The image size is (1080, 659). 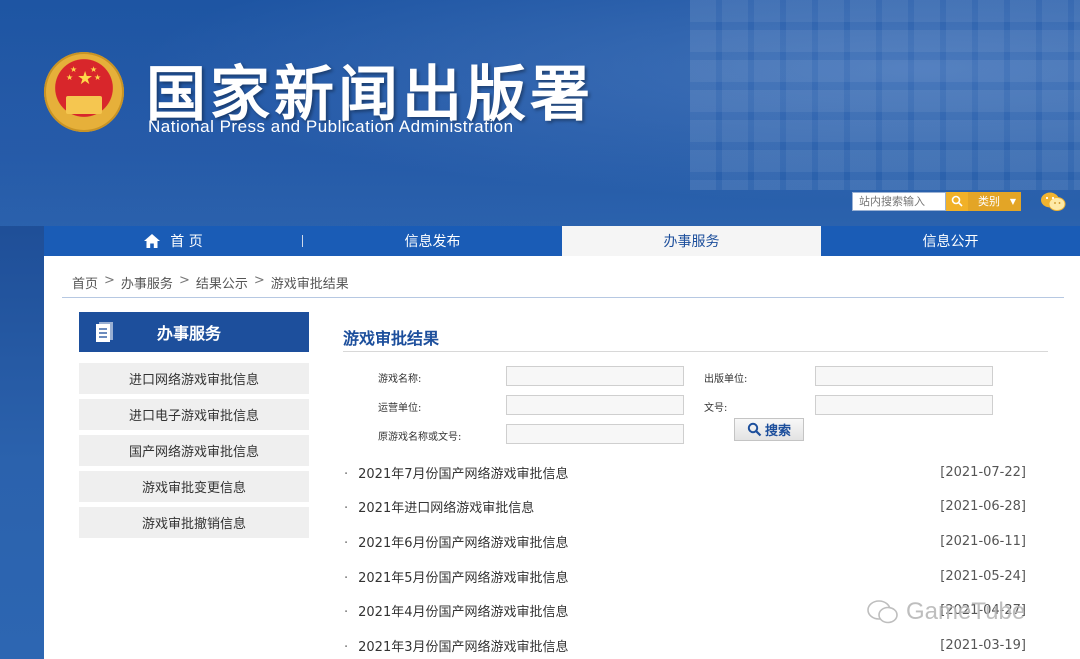 What do you see at coordinates (595, 405) in the screenshot?
I see `operator-input` at bounding box center [595, 405].